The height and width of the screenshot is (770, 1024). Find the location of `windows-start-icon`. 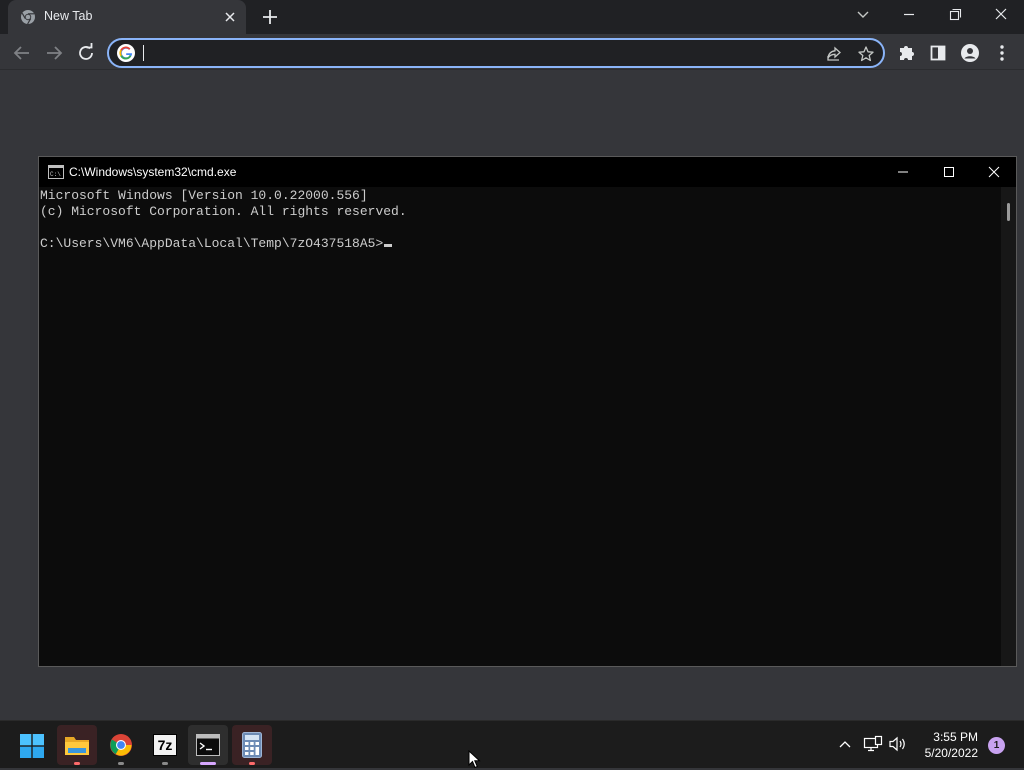

windows-start-icon is located at coordinates (32, 746).